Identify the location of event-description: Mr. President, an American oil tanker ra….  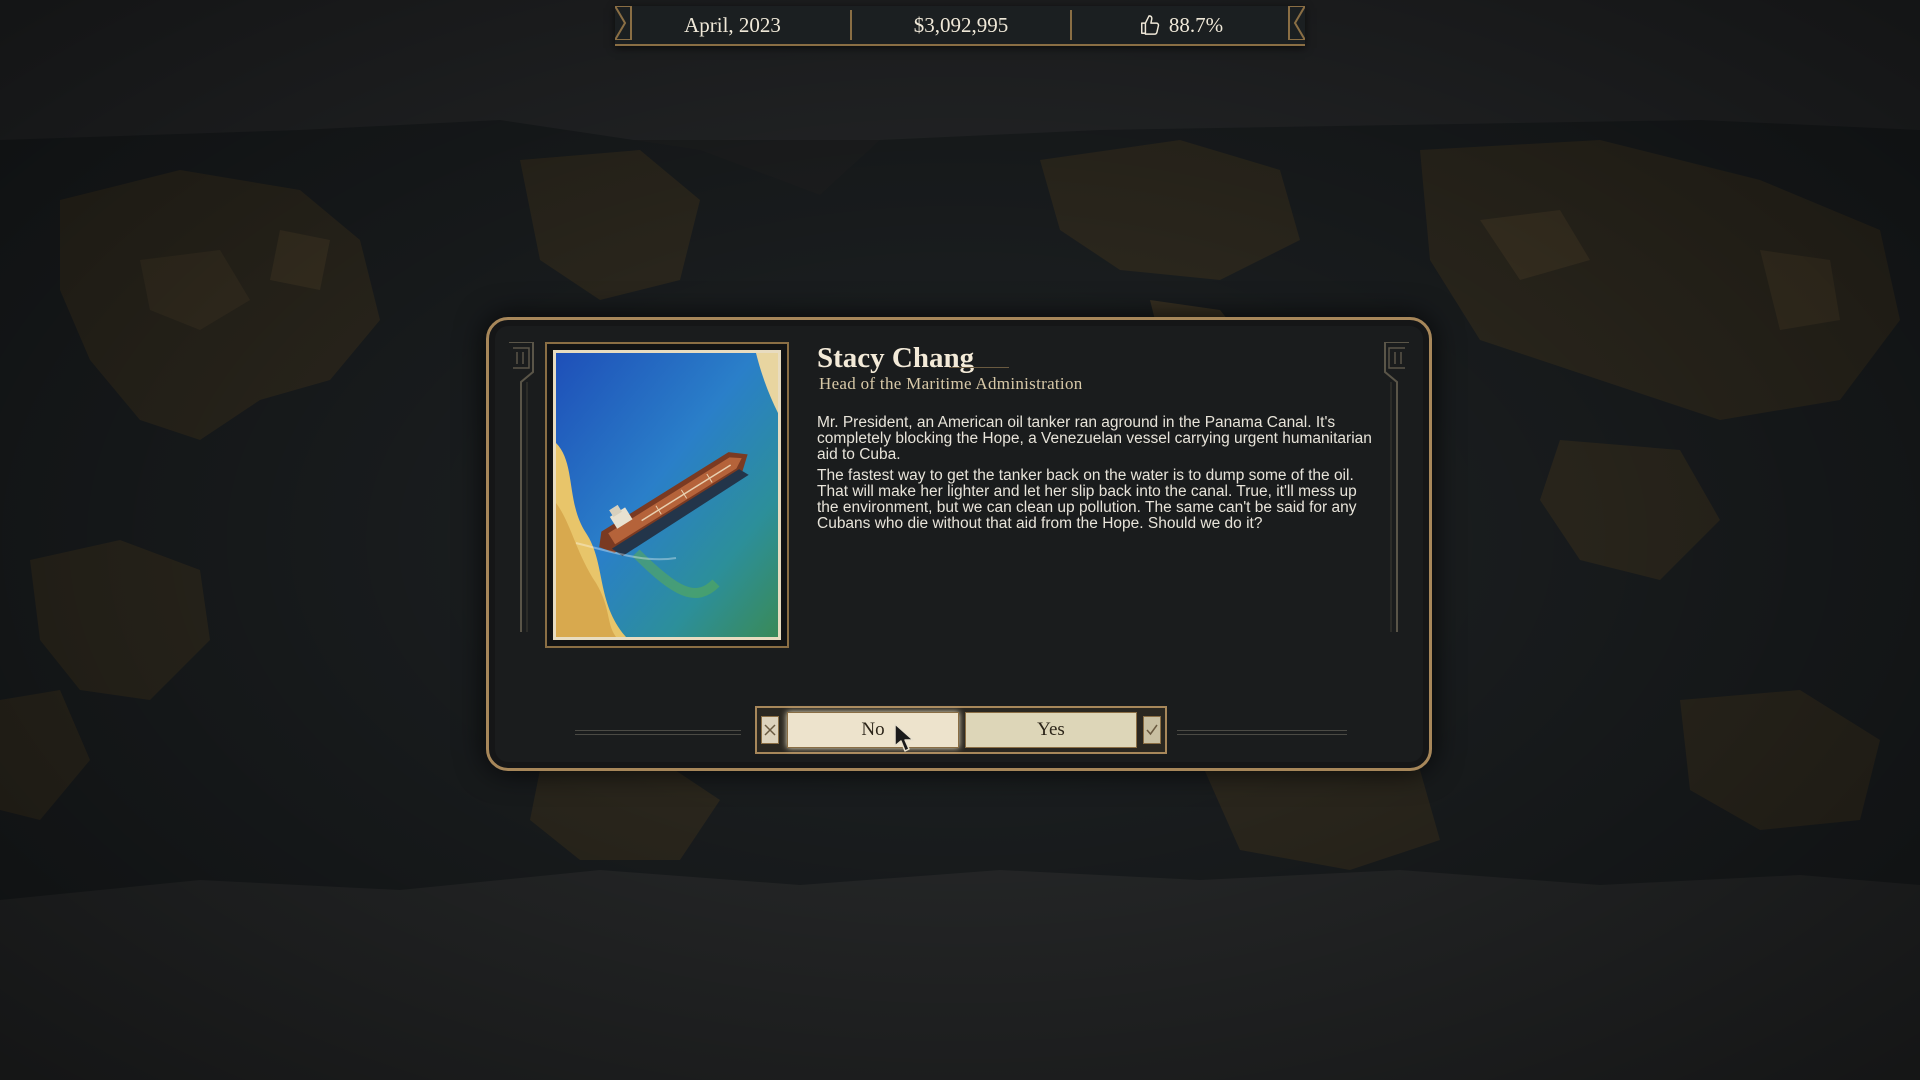
(1096, 476).